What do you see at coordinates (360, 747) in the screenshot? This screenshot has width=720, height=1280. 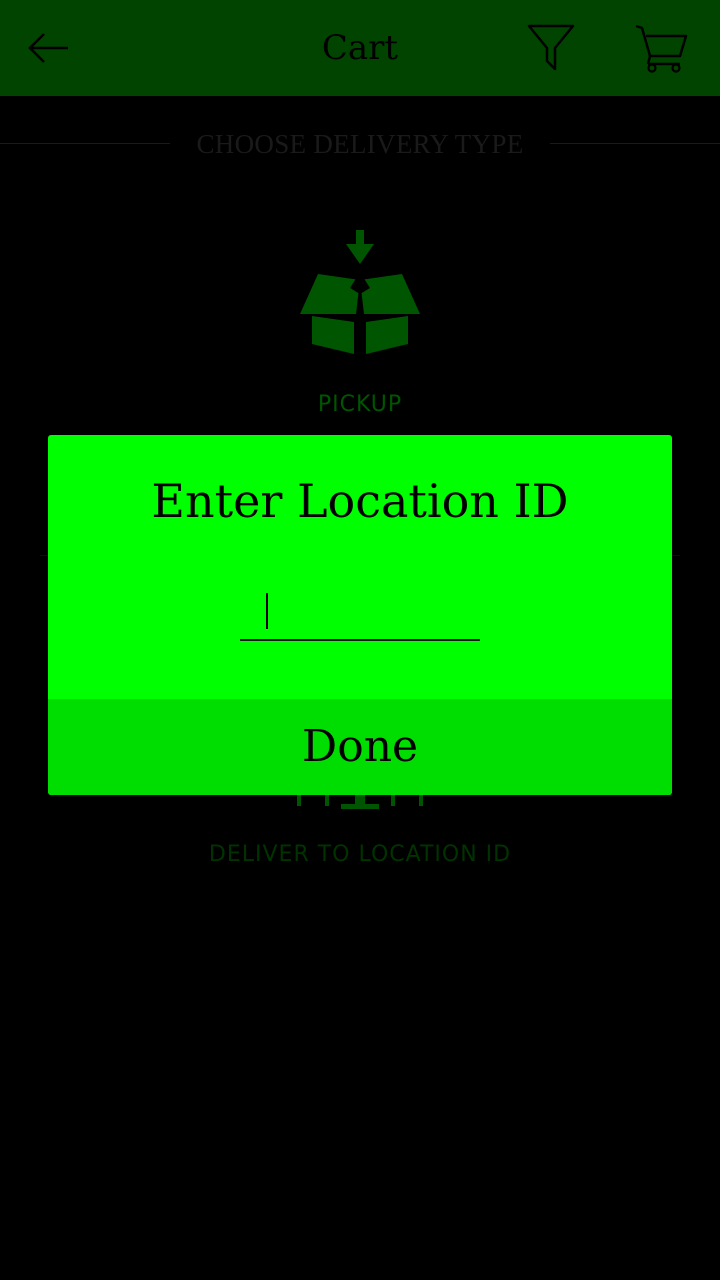 I see `done-button: Done` at bounding box center [360, 747].